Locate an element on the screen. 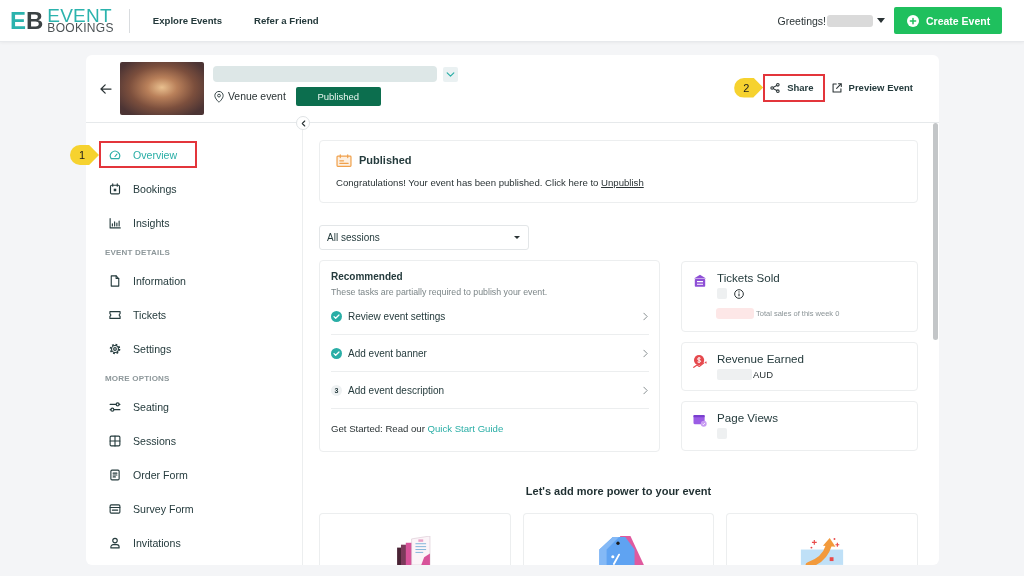 Image resolution: width=1024 pixels, height=576 pixels. stat-title: Revenue Earned is located at coordinates (760, 359).